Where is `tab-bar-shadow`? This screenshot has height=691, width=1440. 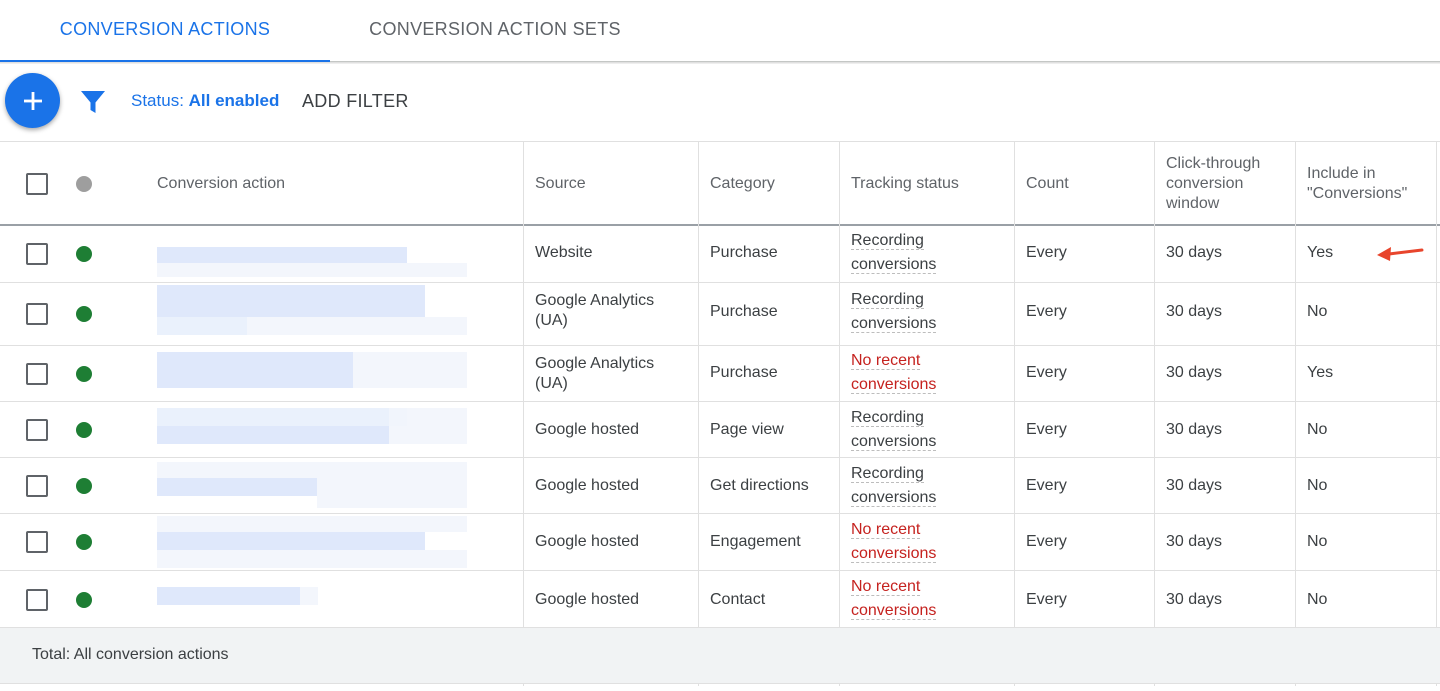
tab-bar-shadow is located at coordinates (720, 63).